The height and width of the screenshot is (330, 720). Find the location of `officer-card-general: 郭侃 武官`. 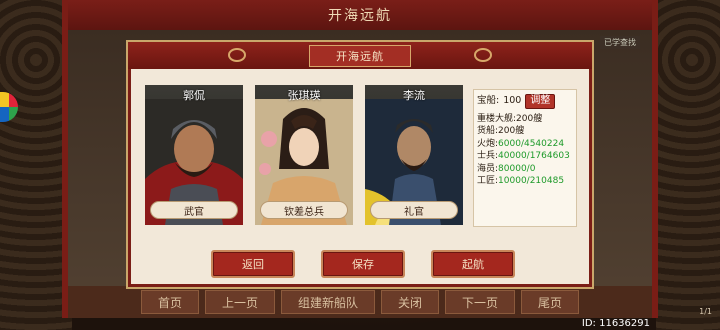

officer-card-general: 郭侃 武官 is located at coordinates (194, 155).